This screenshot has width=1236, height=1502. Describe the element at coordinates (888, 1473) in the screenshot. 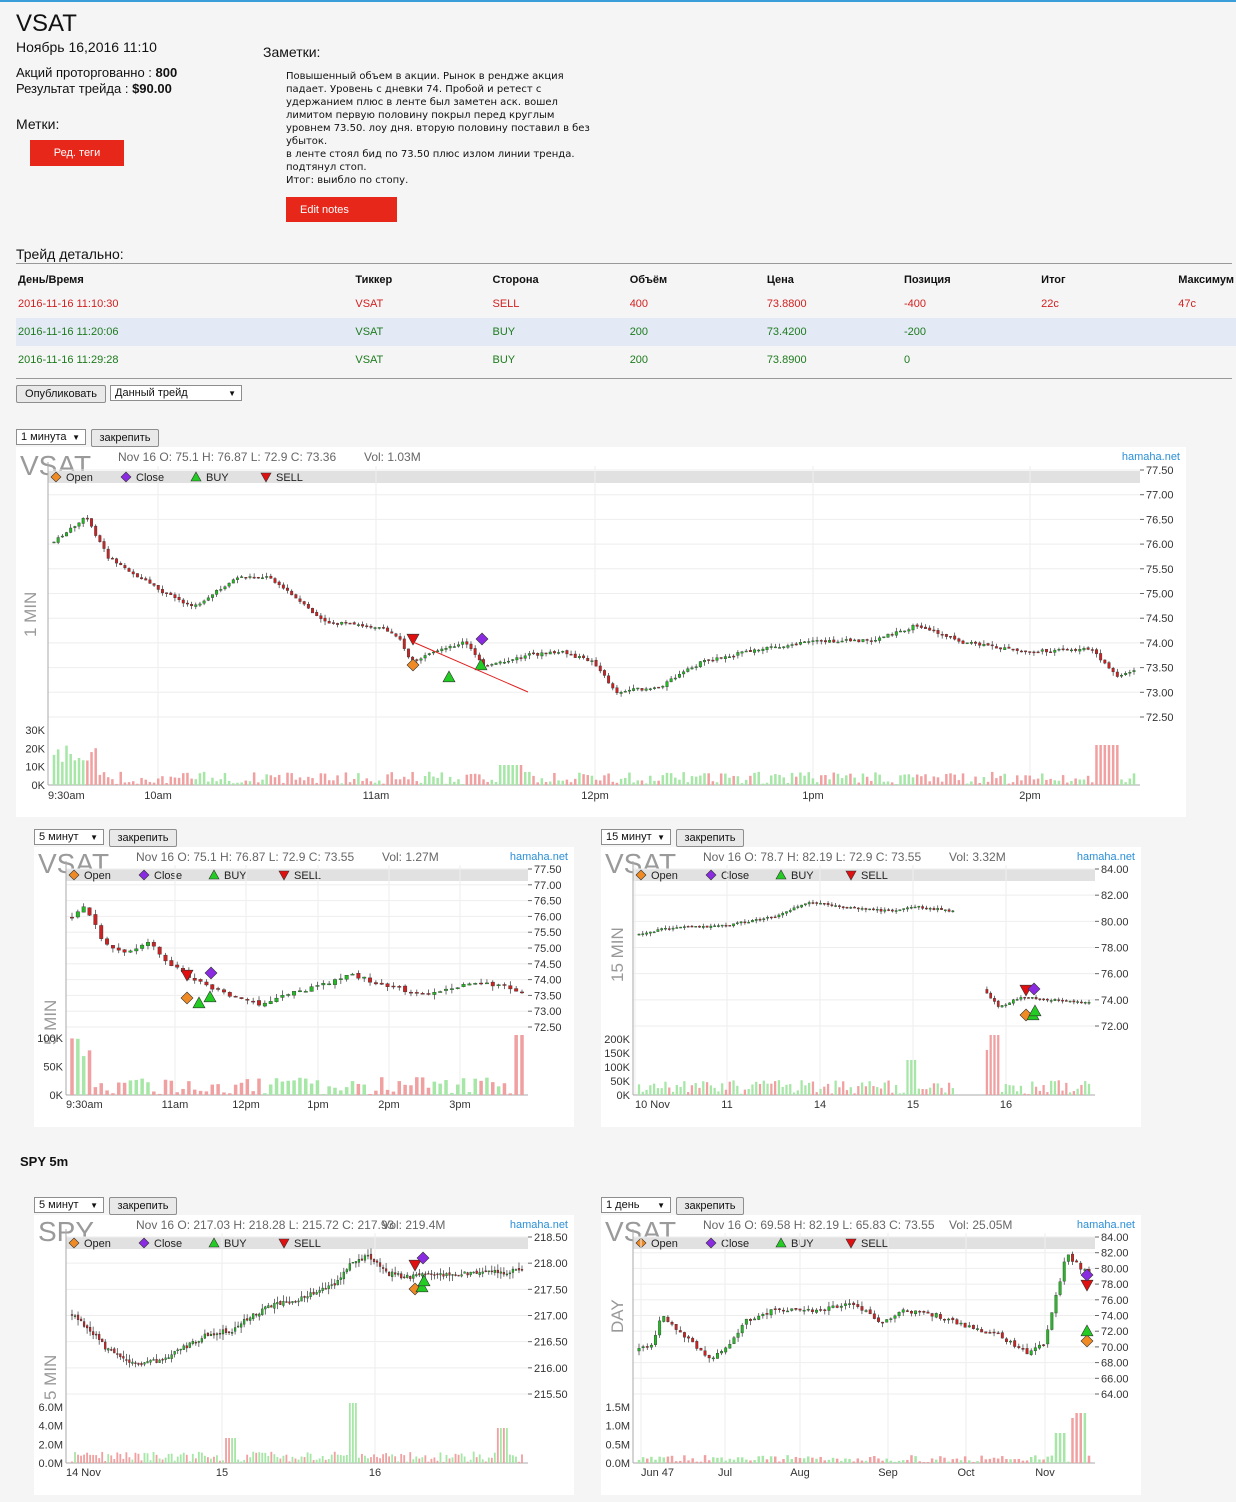

I see `x-tick-label: Sep` at that location.